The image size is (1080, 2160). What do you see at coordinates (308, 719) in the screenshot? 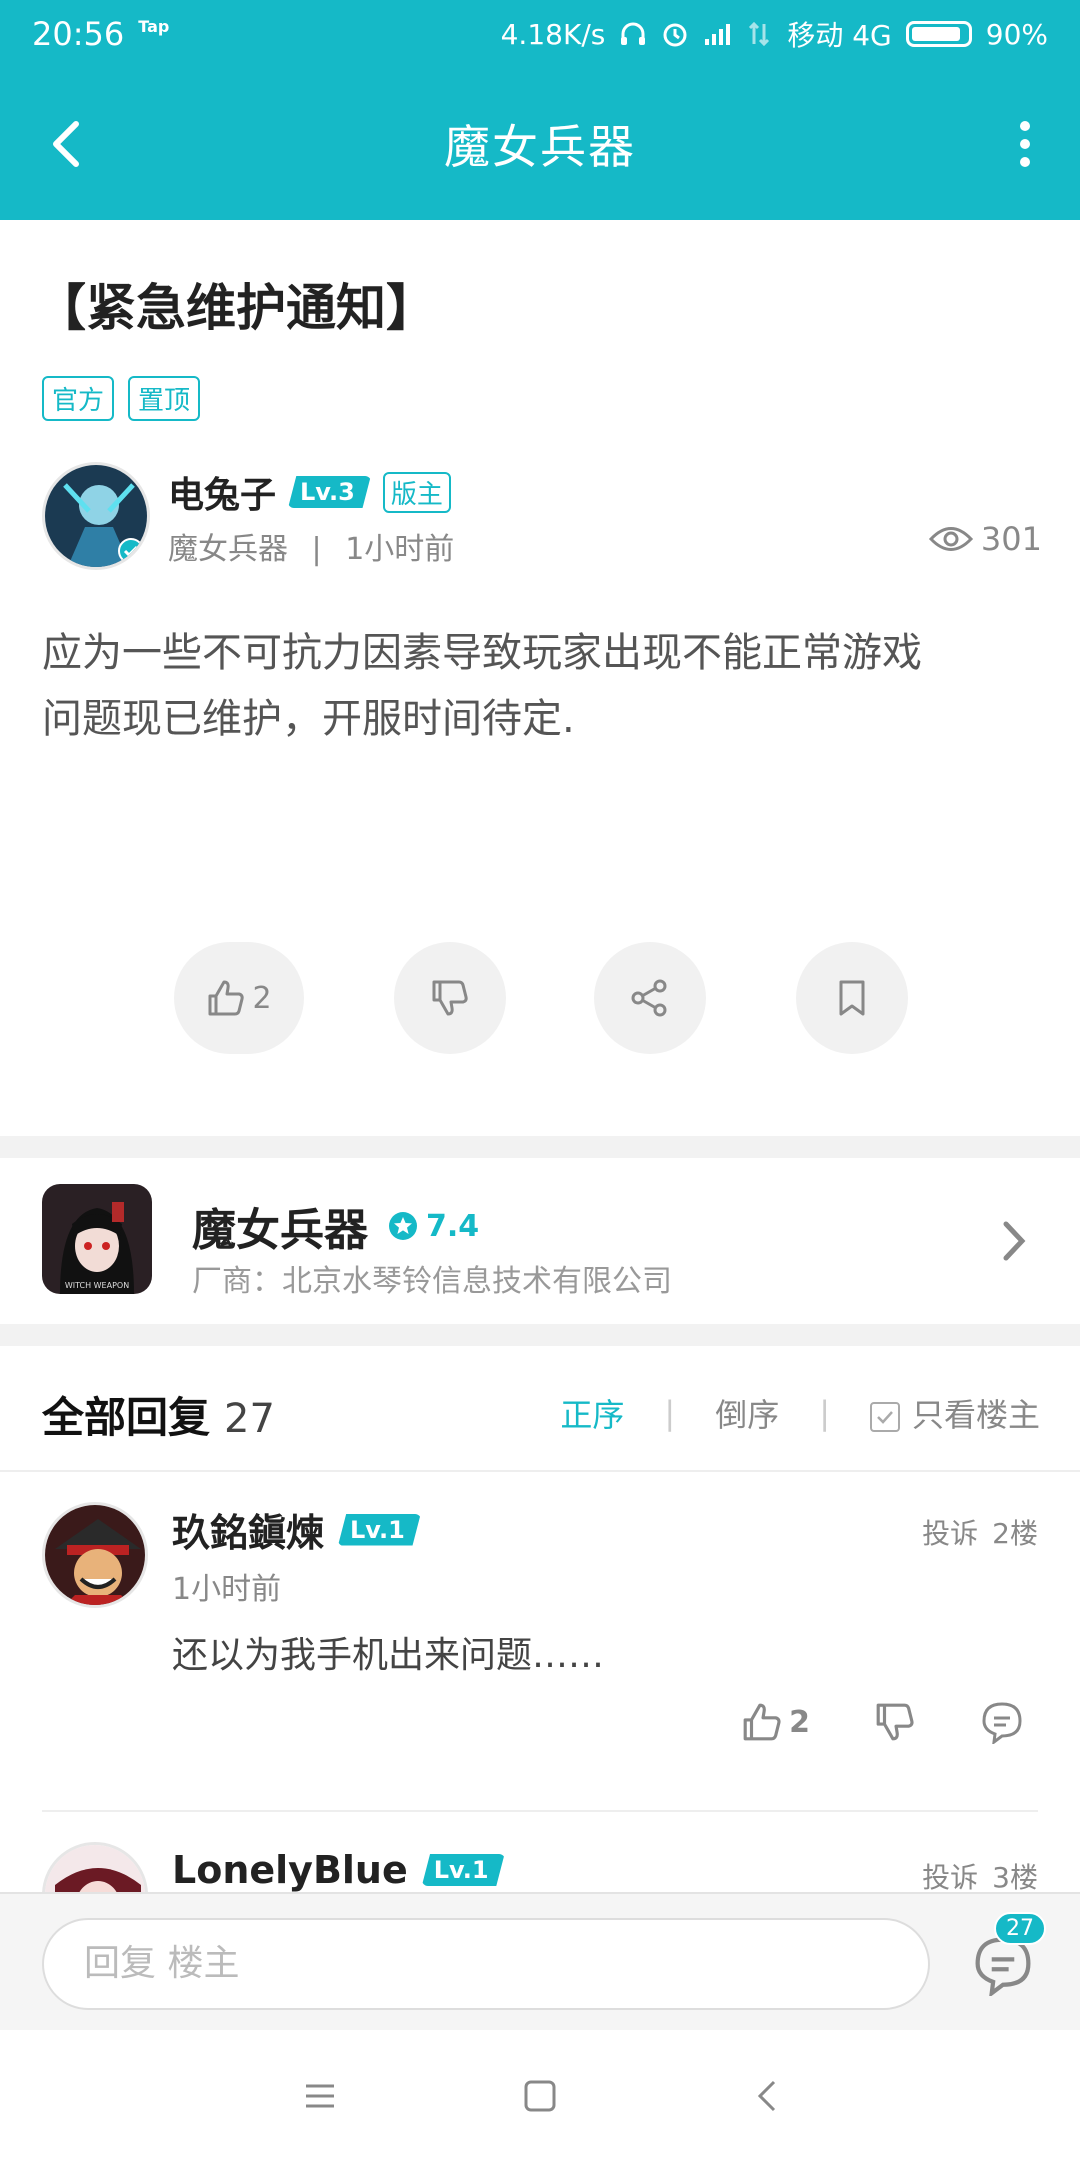
I see `content-line: 问题现已维护，开服时间待定.` at bounding box center [308, 719].